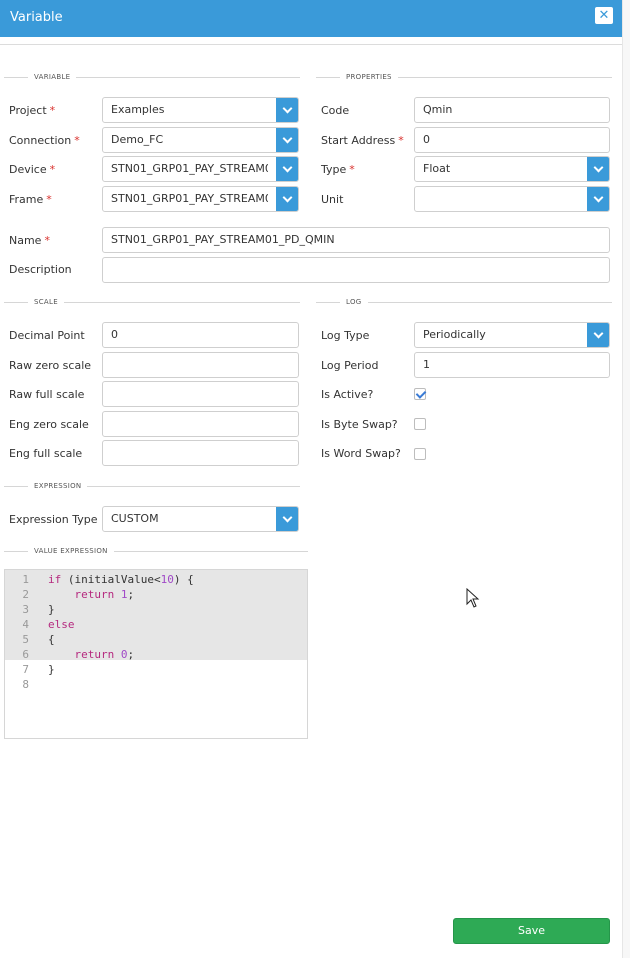 The width and height of the screenshot is (630, 958). Describe the element at coordinates (362, 140) in the screenshot. I see `start-address-label: Start Address *` at that location.